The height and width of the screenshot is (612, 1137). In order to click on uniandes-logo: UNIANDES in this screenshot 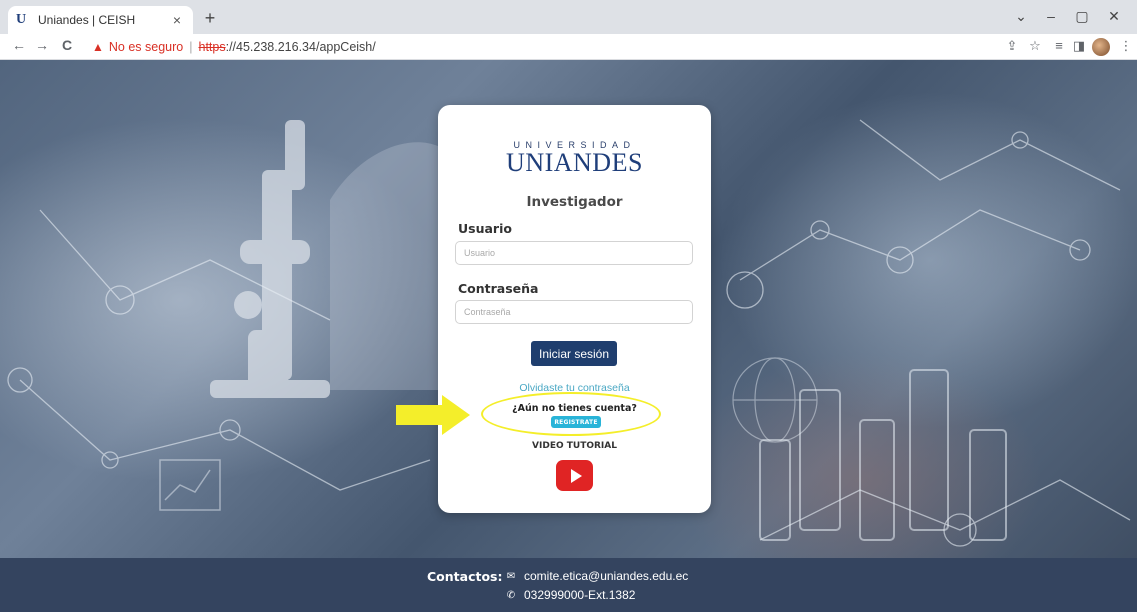, I will do `click(574, 162)`.